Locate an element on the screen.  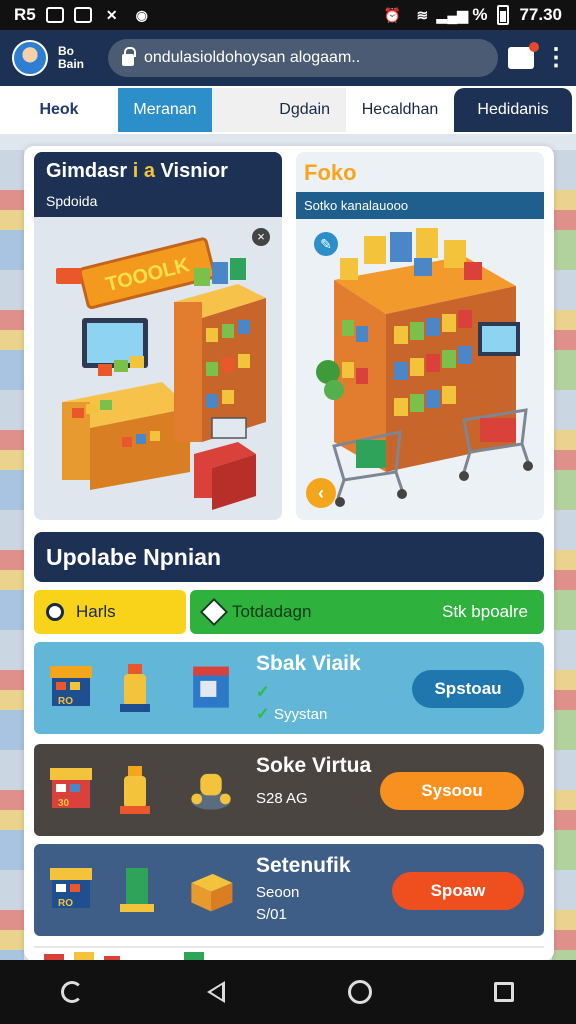
item-check-line: ✓ is located at coordinates (265, 691).